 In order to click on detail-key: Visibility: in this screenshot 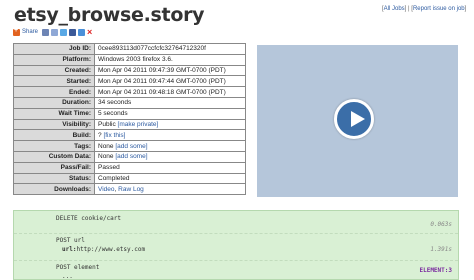, I will do `click(54, 124)`.